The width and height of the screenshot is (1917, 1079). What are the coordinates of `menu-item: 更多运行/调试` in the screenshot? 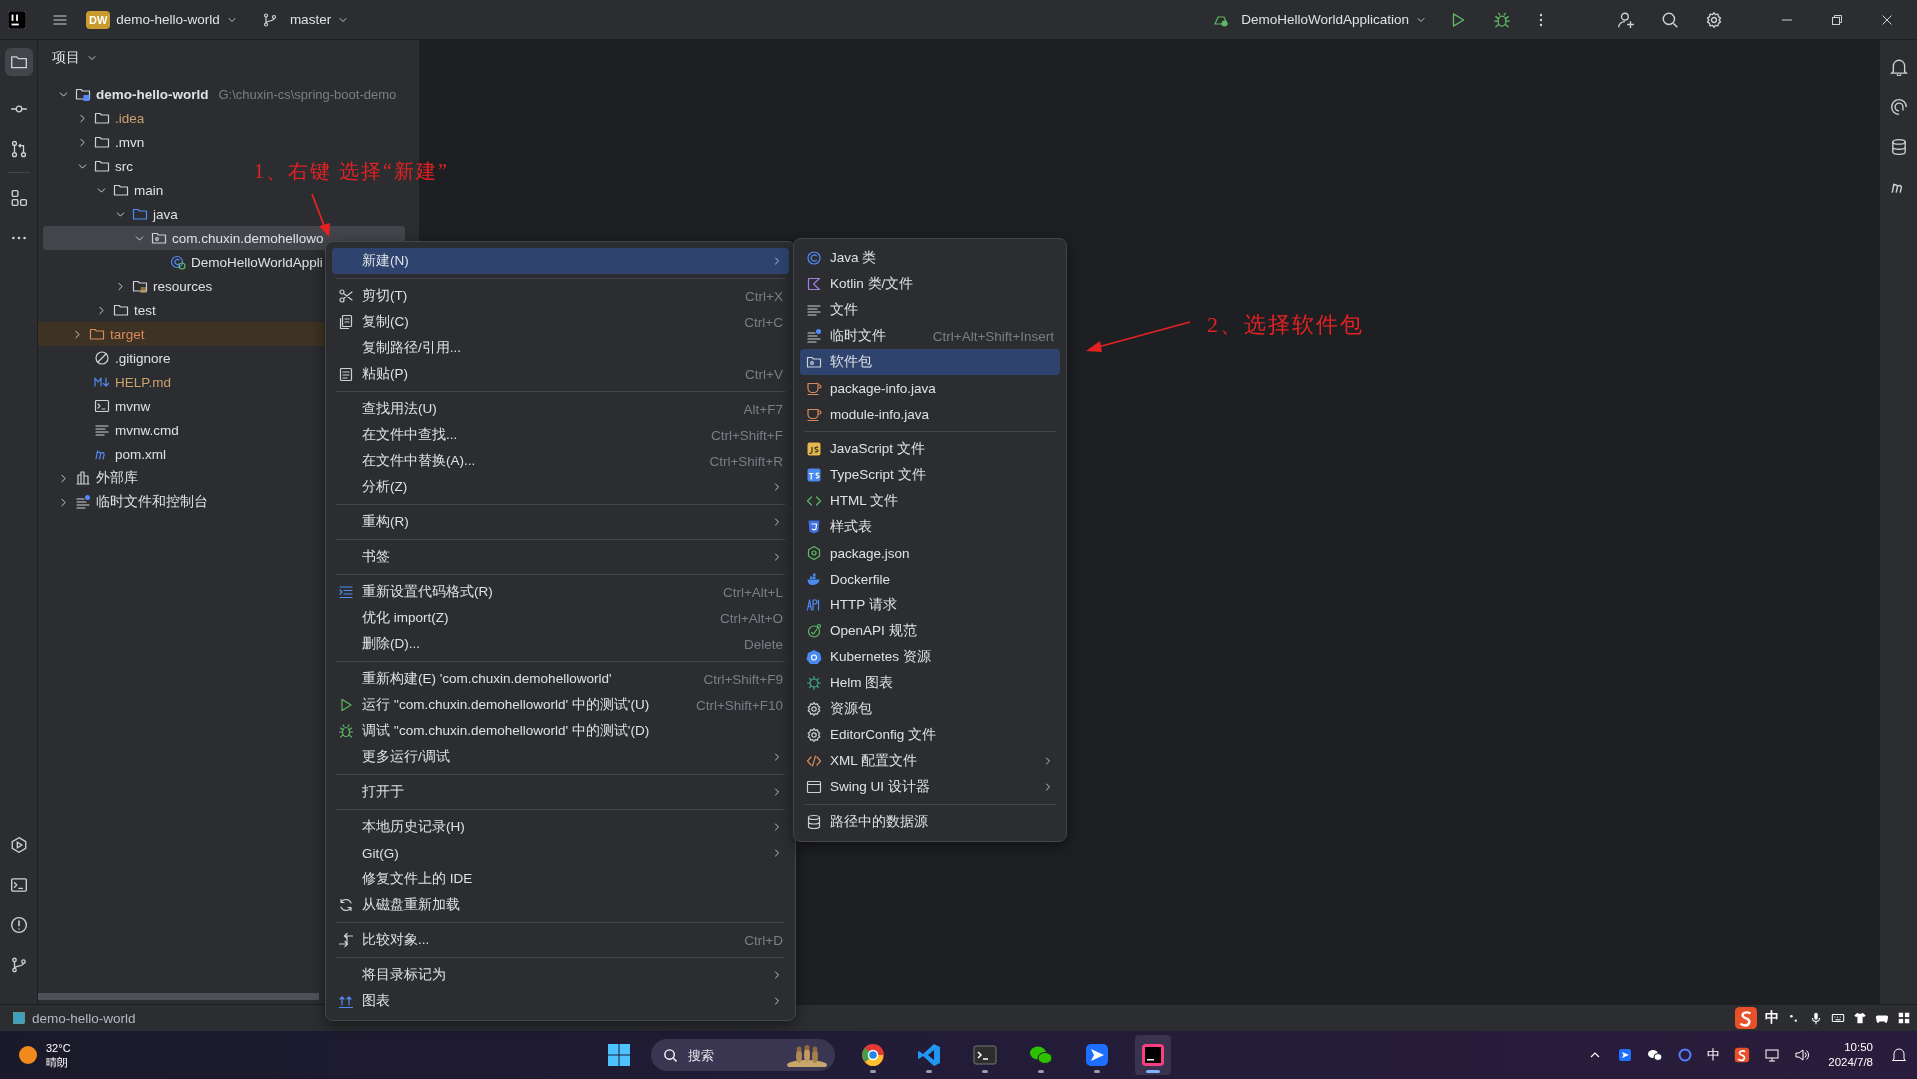 It's located at (560, 757).